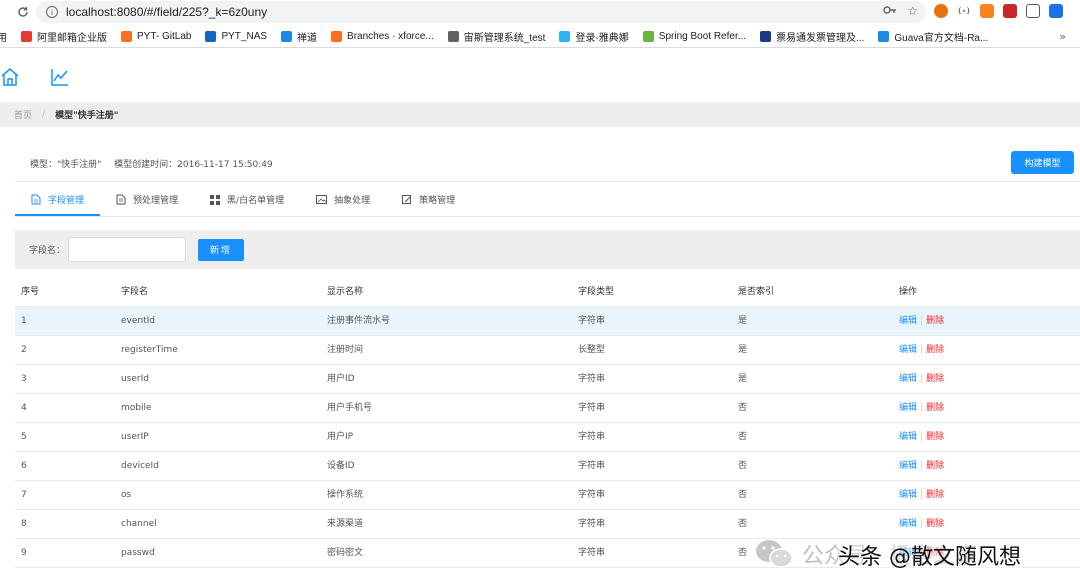  I want to click on table-cell: 7, so click(24, 495).